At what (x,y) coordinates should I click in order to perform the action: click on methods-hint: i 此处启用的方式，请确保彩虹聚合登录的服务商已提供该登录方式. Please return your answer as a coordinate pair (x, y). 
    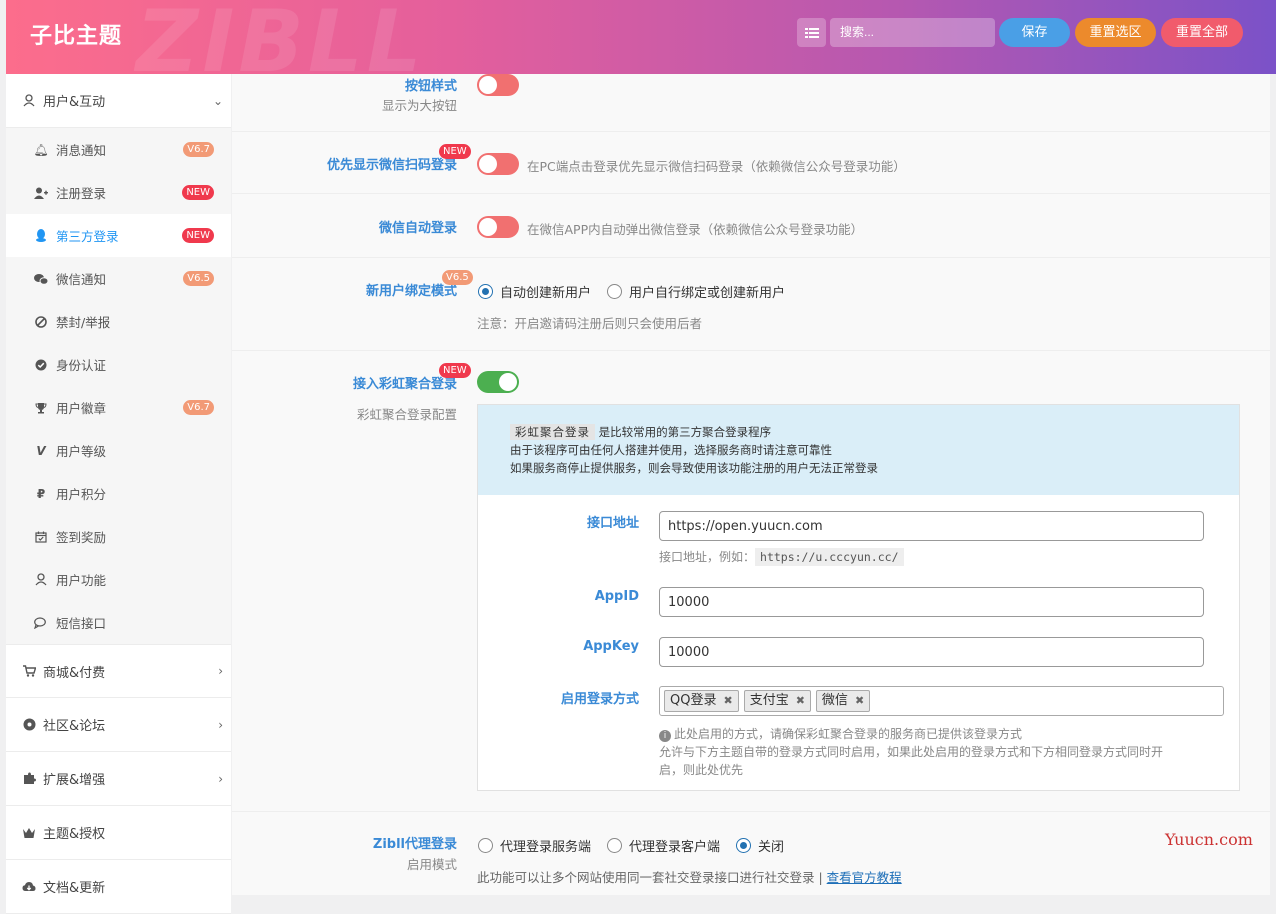
    Looking at the image, I should click on (840, 733).